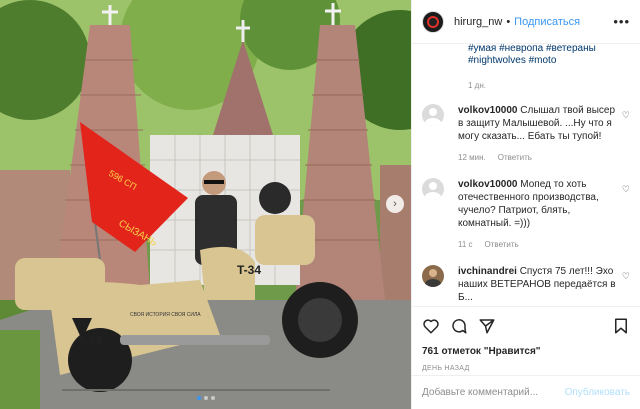  I want to click on post-timestamp: ДЕНЬ НАЗАД, so click(446, 368).